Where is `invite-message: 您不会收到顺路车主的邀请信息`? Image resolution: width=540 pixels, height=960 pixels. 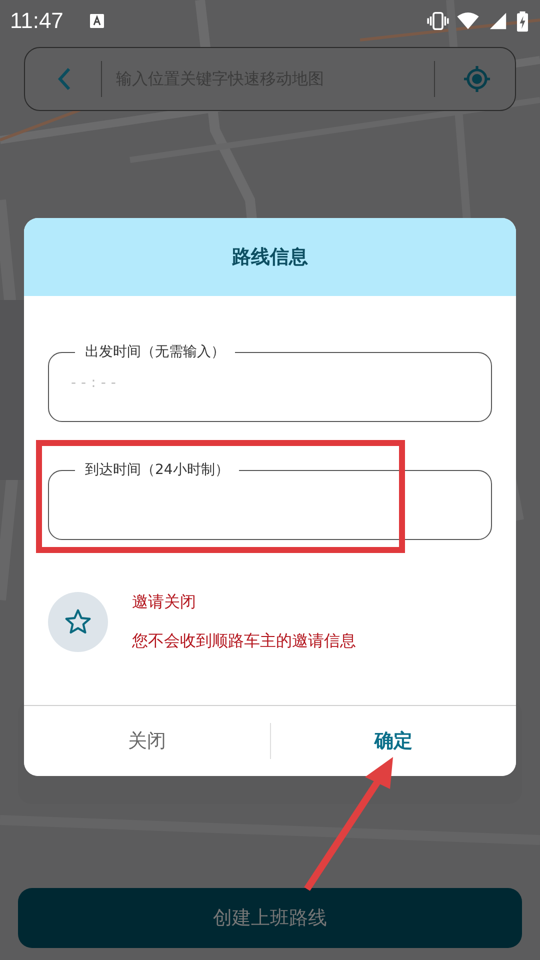 invite-message: 您不会收到顺路车主的邀请信息 is located at coordinates (244, 641).